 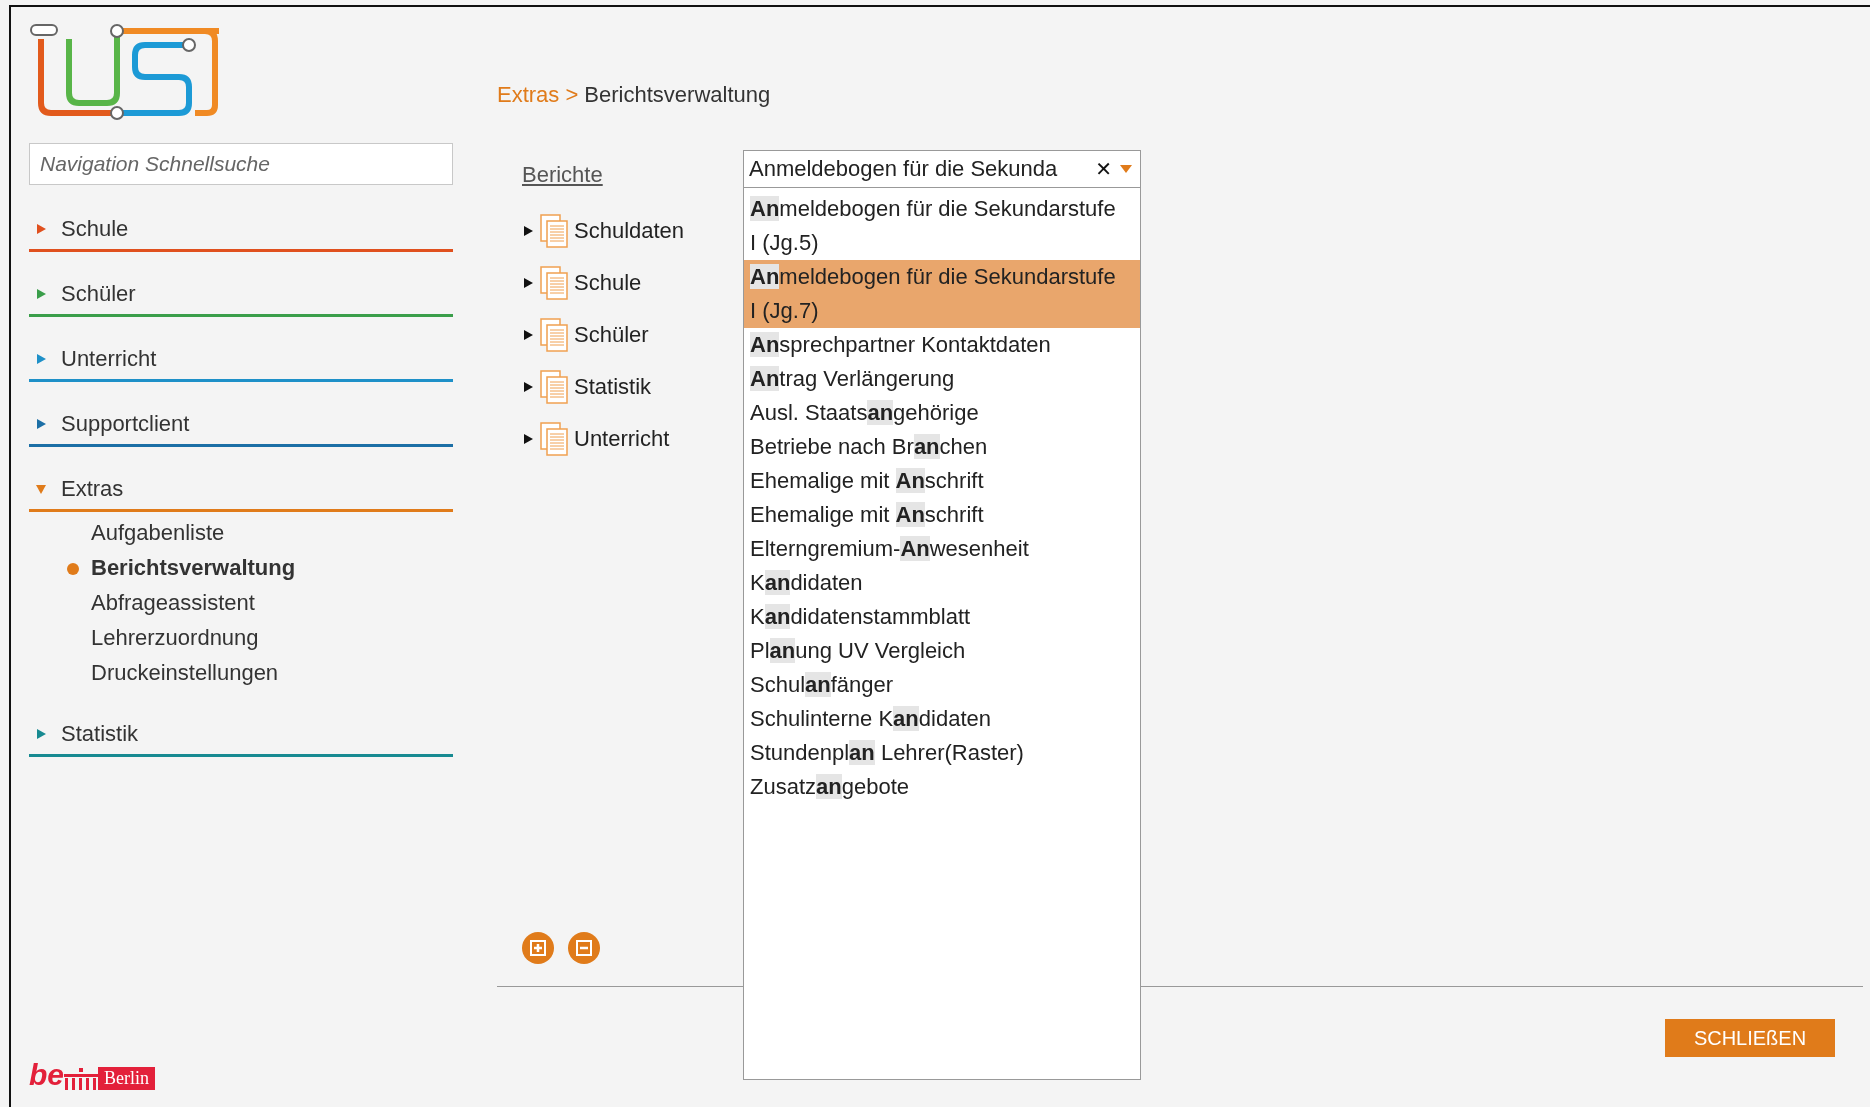 I want to click on nav-section-header: Supportclient, so click(x=241, y=425).